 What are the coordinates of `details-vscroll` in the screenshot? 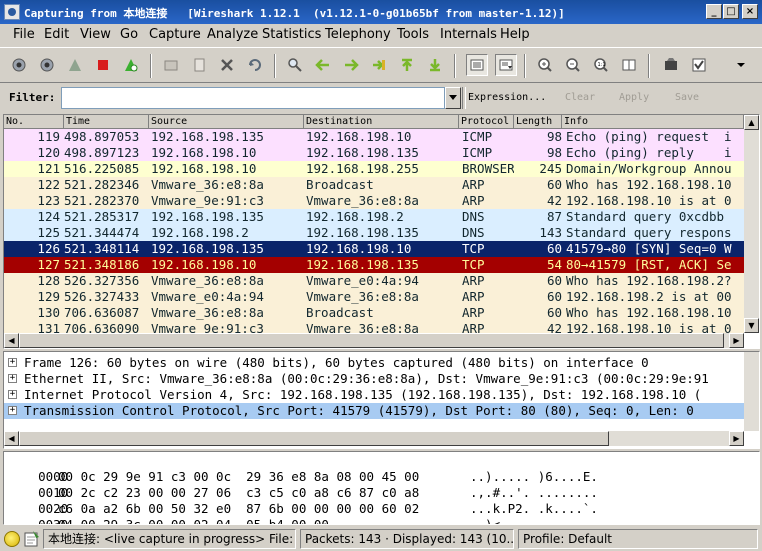 It's located at (751, 391).